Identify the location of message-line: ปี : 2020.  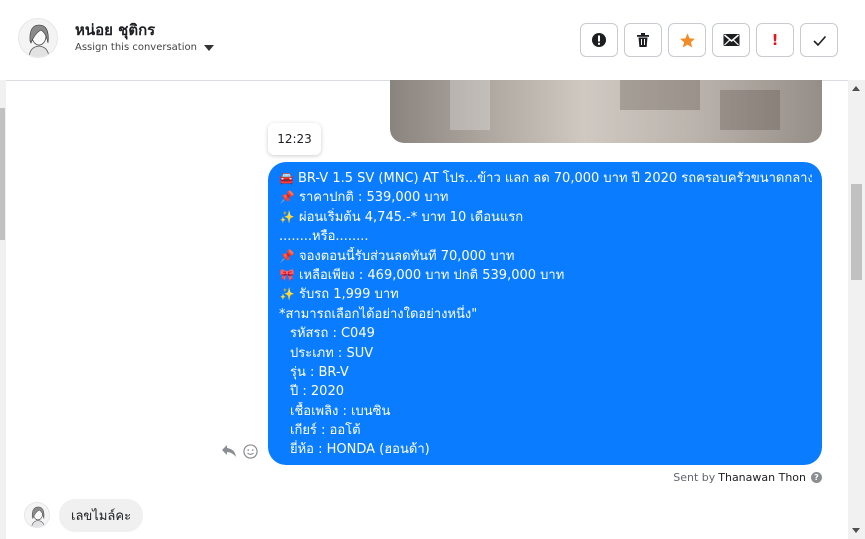
(545, 391).